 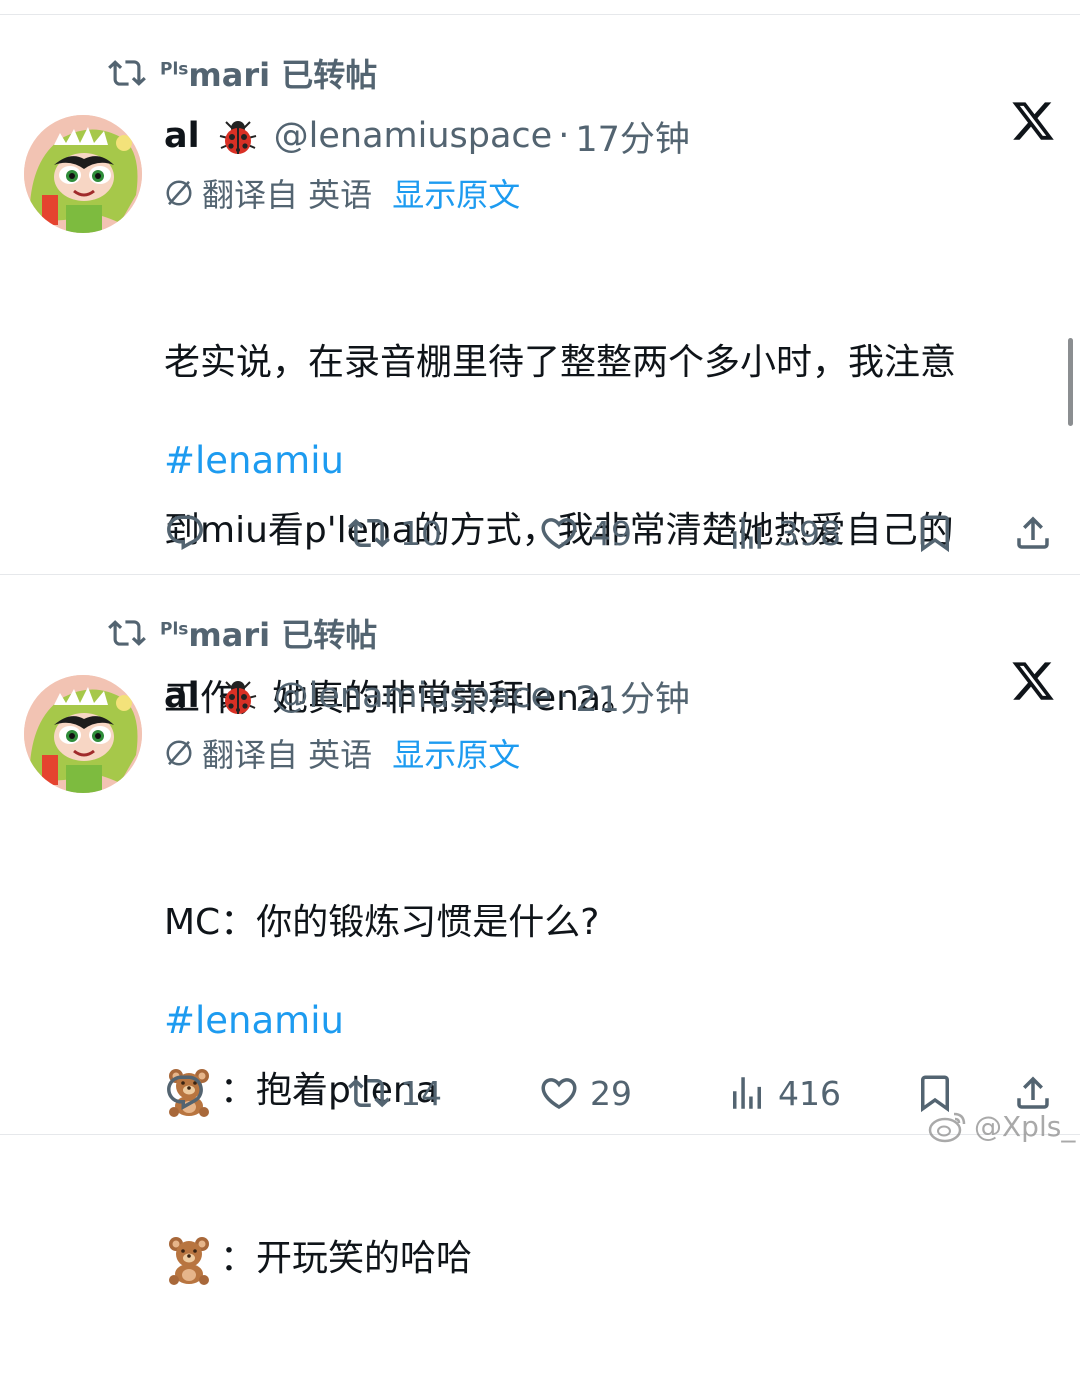 I want to click on repost-button: 10, so click(x=395, y=533).